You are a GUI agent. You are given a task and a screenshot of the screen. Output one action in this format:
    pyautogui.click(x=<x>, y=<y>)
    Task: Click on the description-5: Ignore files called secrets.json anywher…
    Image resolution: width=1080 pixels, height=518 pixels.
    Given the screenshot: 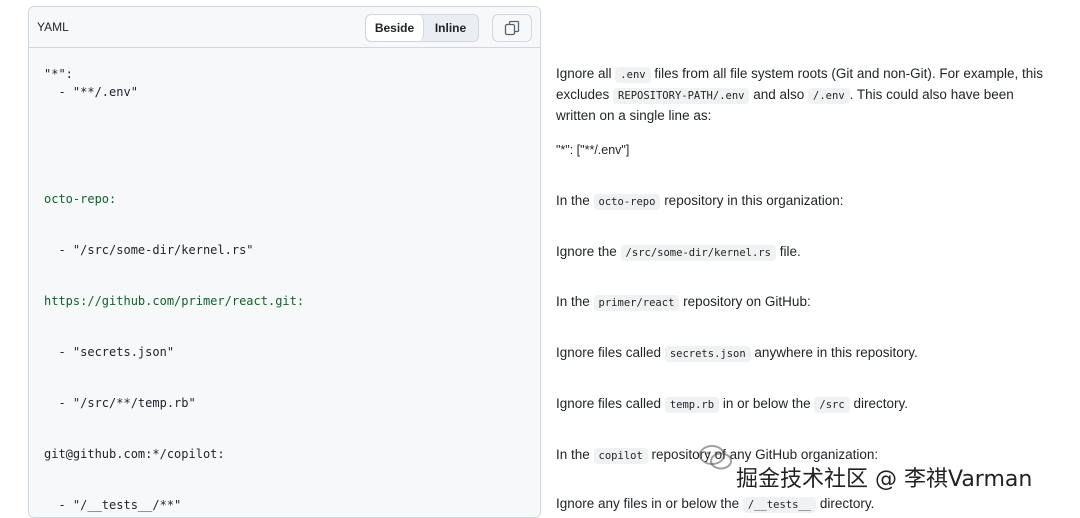 What is the action you would take?
    pyautogui.click(x=737, y=353)
    